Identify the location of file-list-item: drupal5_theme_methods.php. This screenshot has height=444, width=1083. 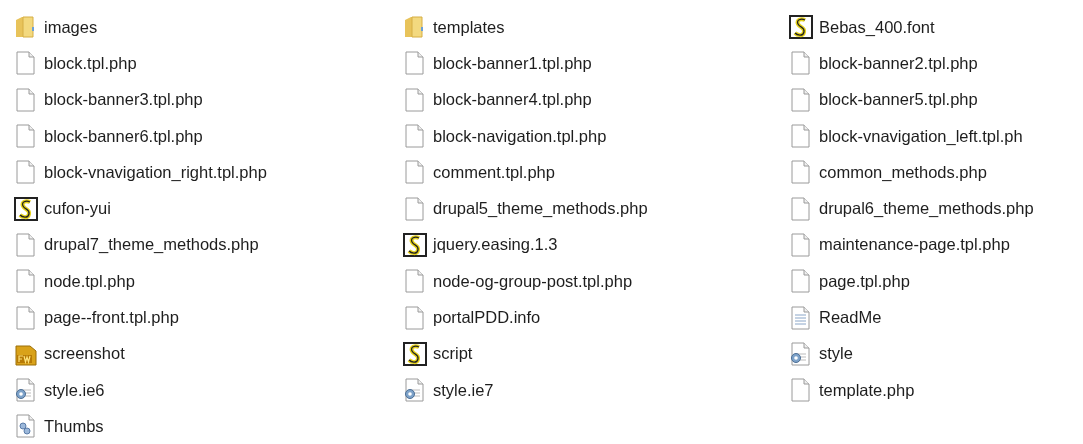
(596, 208).